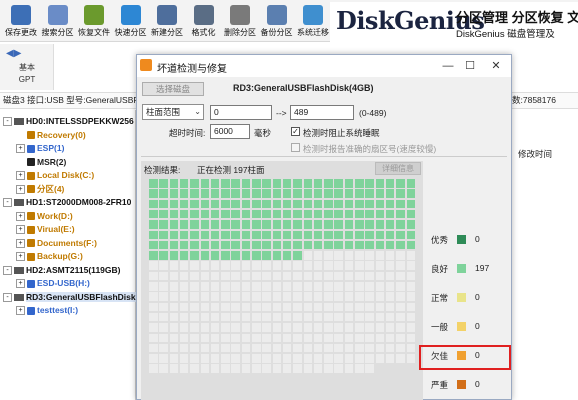 The height and width of the screenshot is (400, 578). I want to click on tree-partition-item: + Backup(G:), so click(49, 256).